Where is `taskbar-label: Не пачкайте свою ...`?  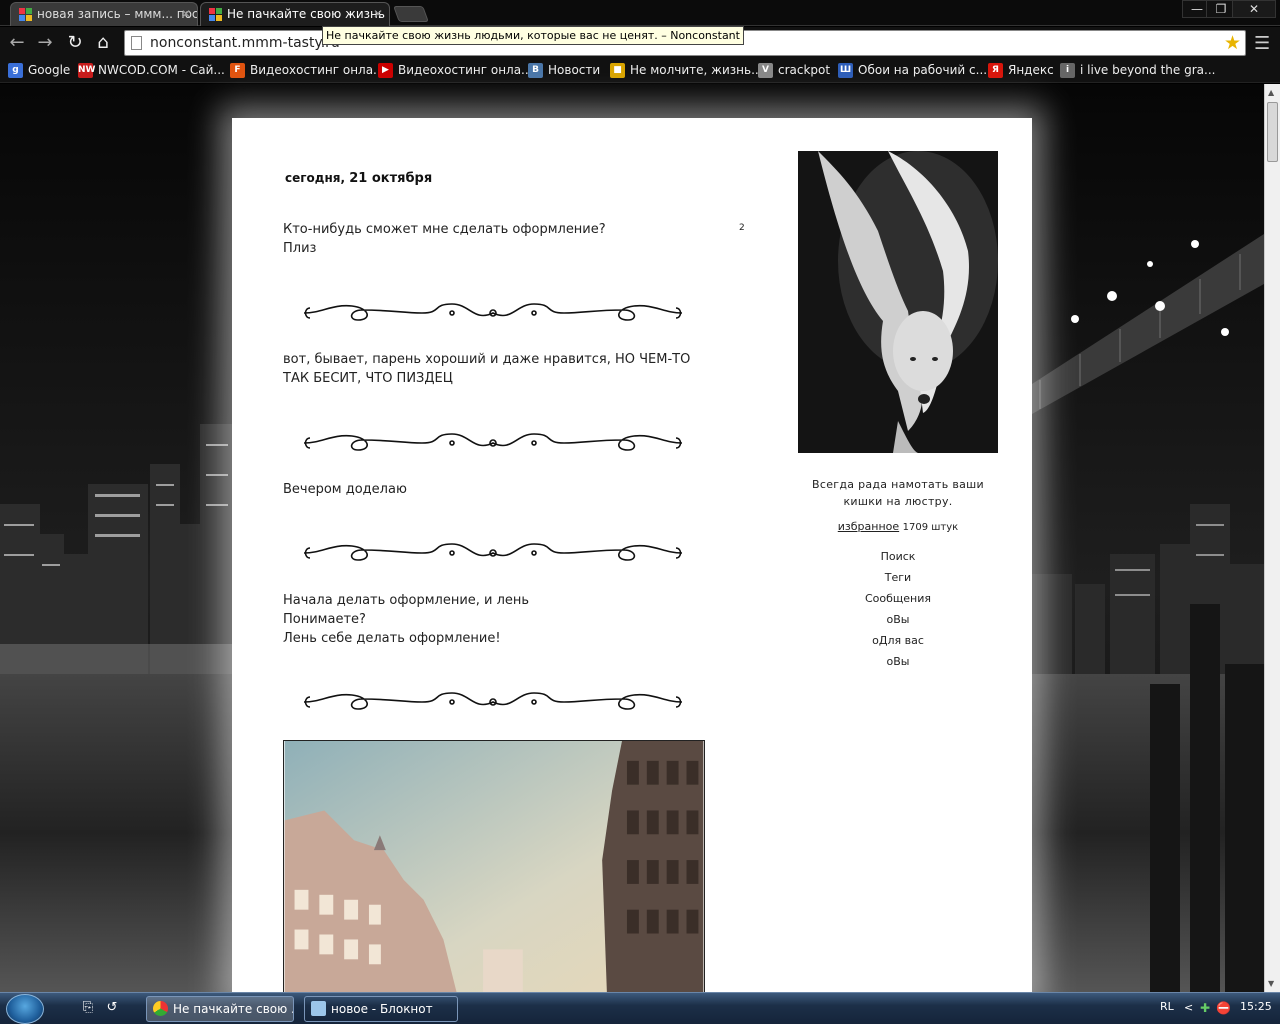 taskbar-label: Не пачкайте свою ... is located at coordinates (233, 1009).